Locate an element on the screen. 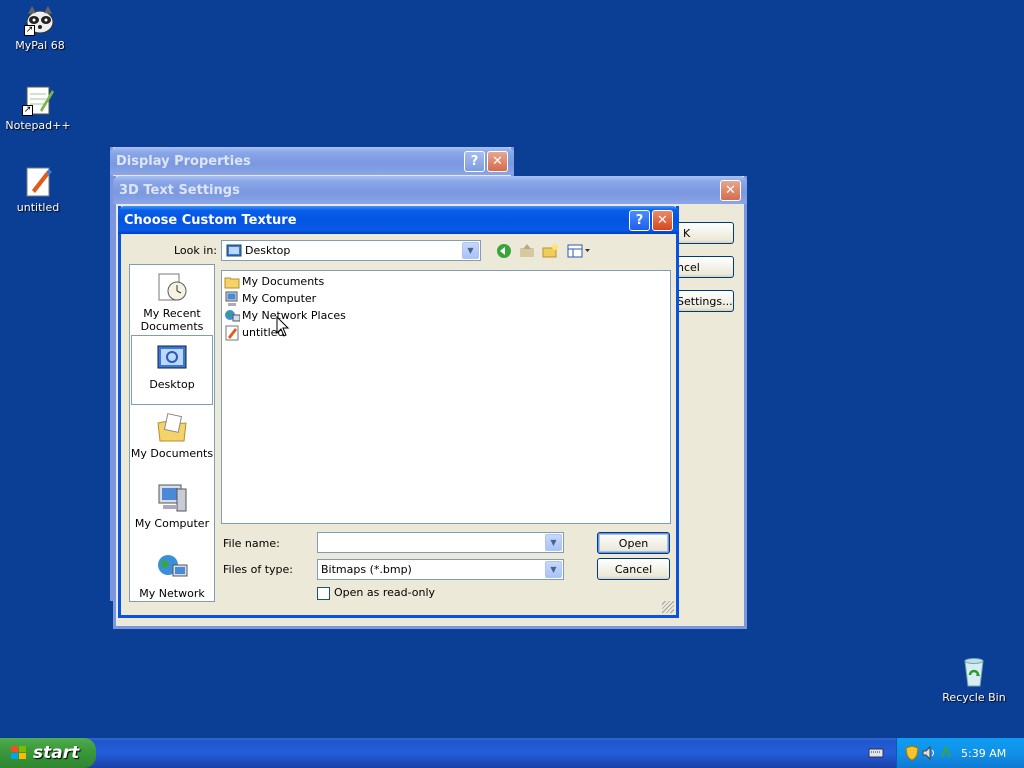 Image resolution: width=1024 pixels, height=768 pixels. recycle-bin-icon is located at coordinates (974, 672).